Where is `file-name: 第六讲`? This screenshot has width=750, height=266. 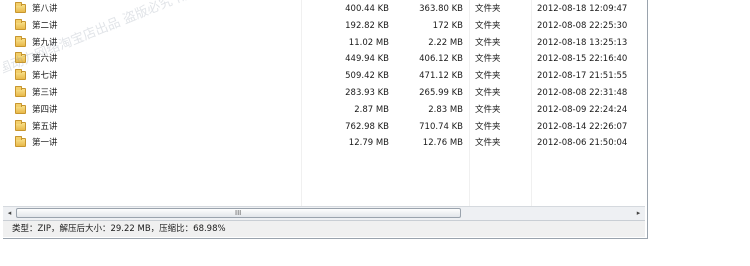
file-name: 第六讲 is located at coordinates (45, 59).